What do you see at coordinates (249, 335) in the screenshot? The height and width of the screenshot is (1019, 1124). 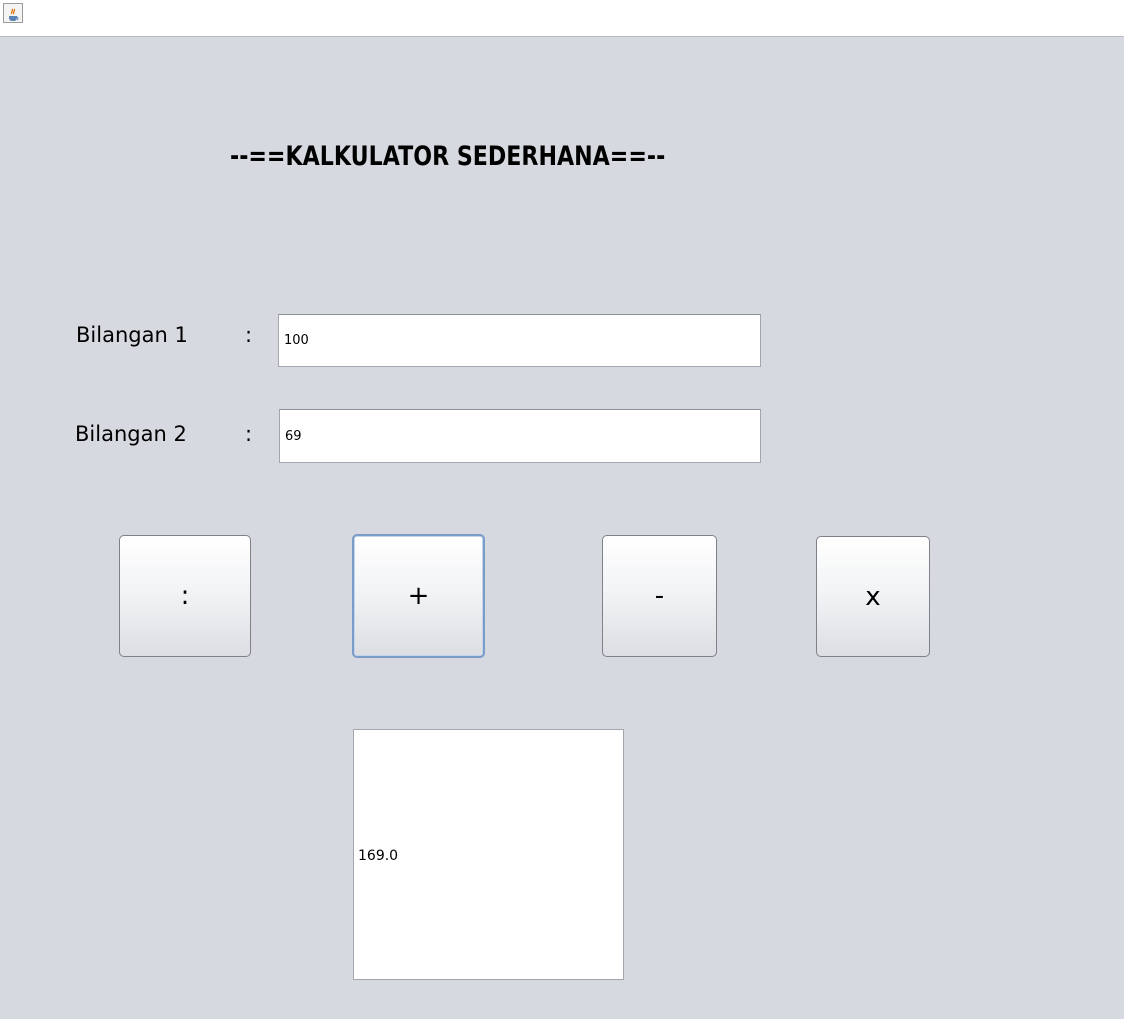 I see `bilangan1-colon: :` at bounding box center [249, 335].